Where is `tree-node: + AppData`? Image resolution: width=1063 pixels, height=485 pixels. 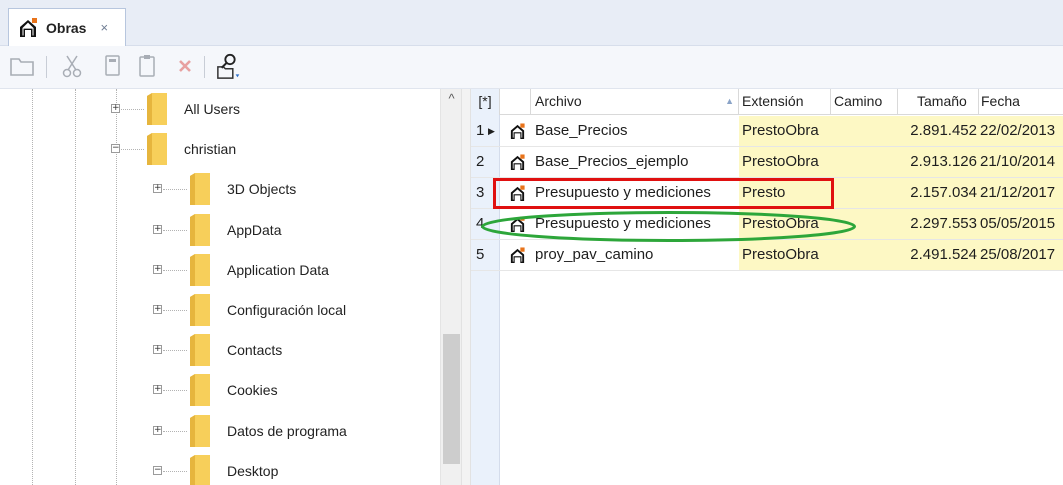 tree-node: + AppData is located at coordinates (220, 230).